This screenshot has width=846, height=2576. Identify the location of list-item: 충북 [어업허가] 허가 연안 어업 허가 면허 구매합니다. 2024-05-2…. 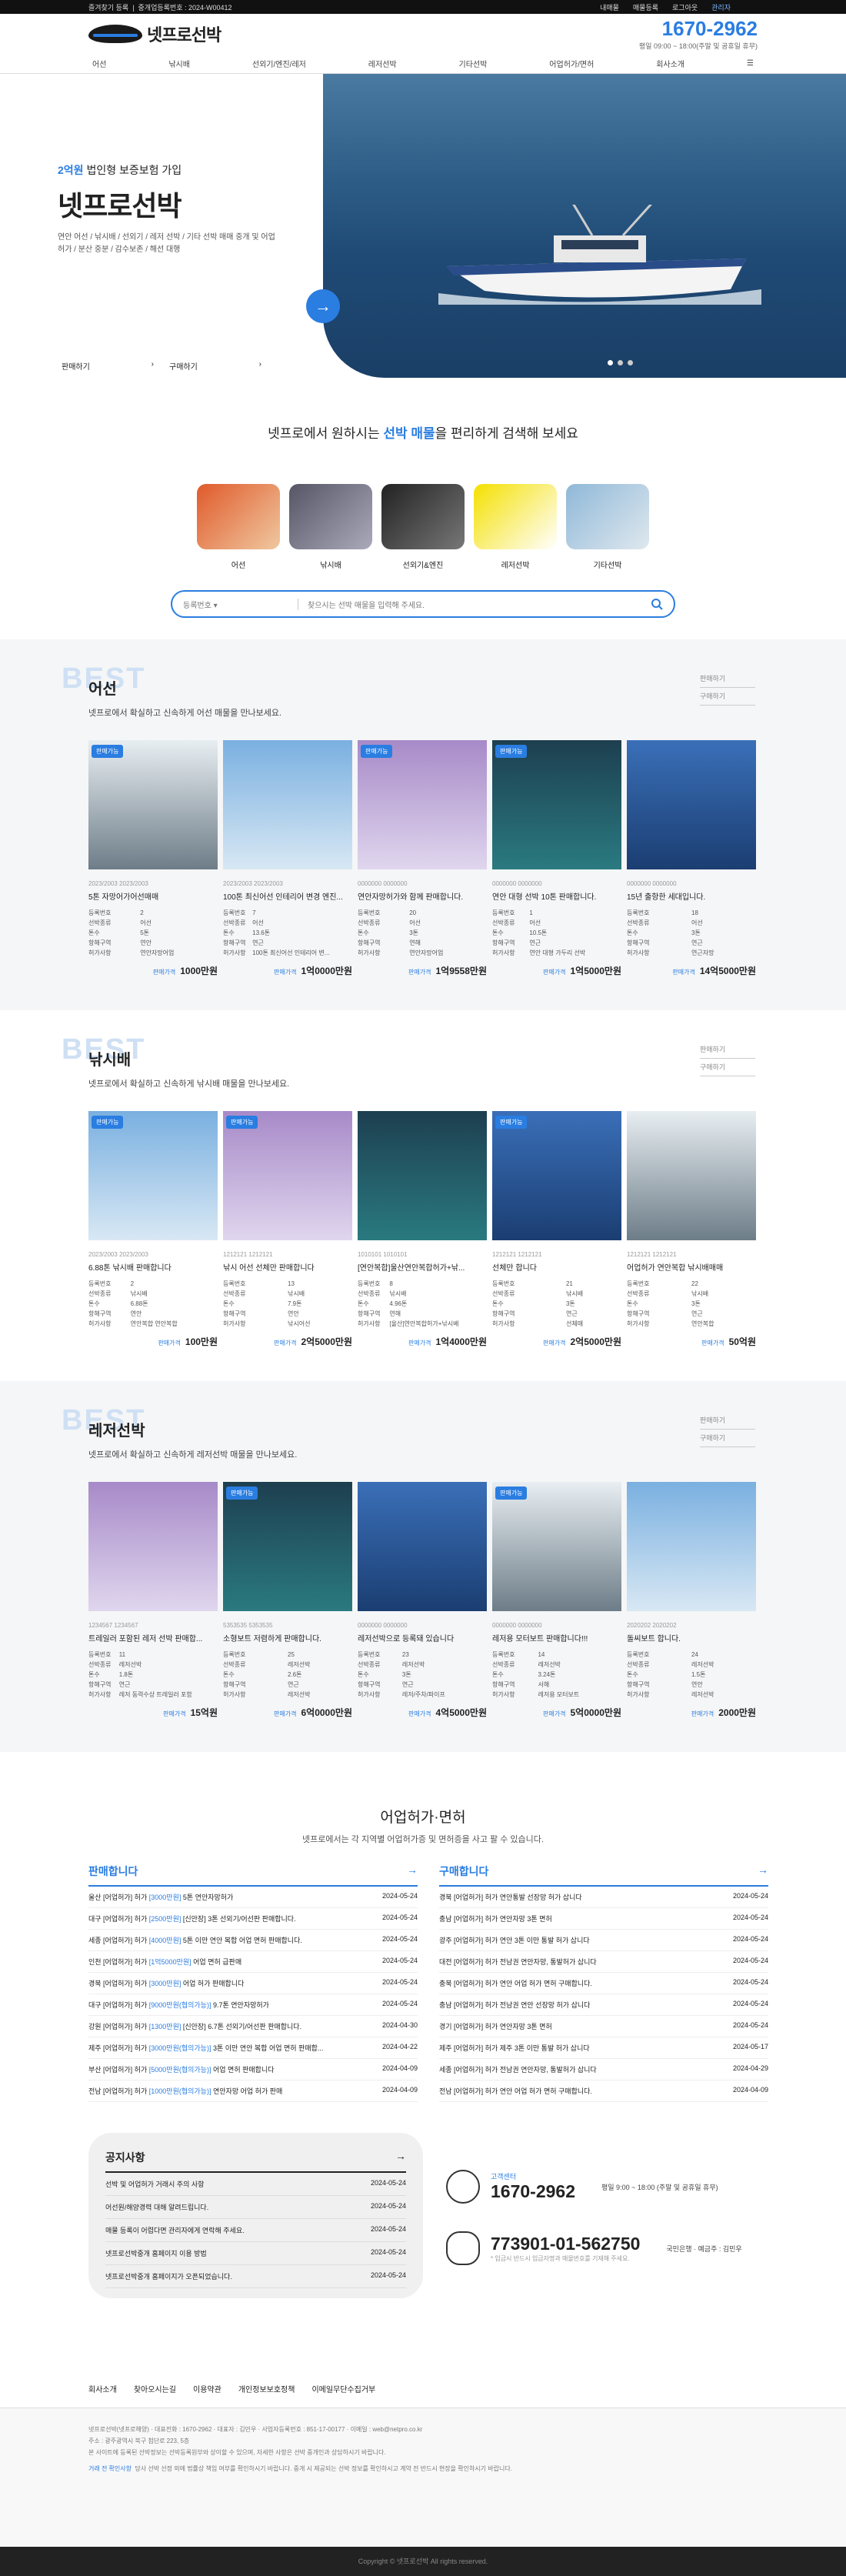
(603, 1984).